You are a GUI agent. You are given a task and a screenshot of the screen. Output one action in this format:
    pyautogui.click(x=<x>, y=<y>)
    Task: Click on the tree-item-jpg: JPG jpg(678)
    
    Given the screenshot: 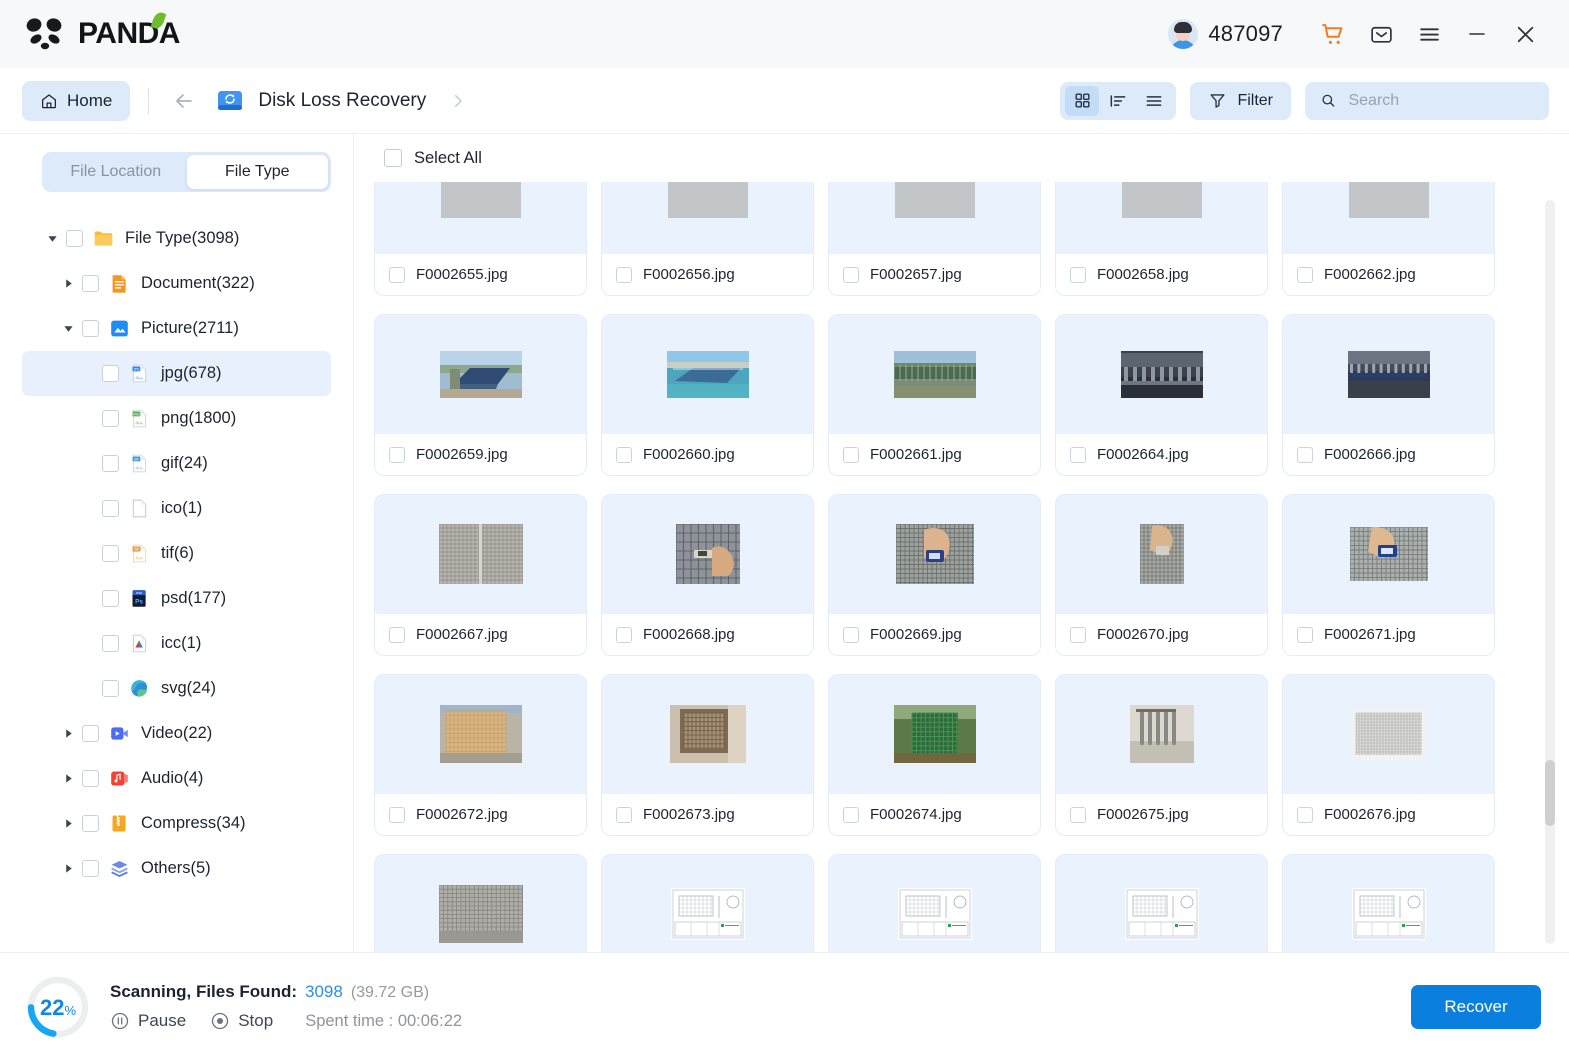 What is the action you would take?
    pyautogui.click(x=176, y=373)
    